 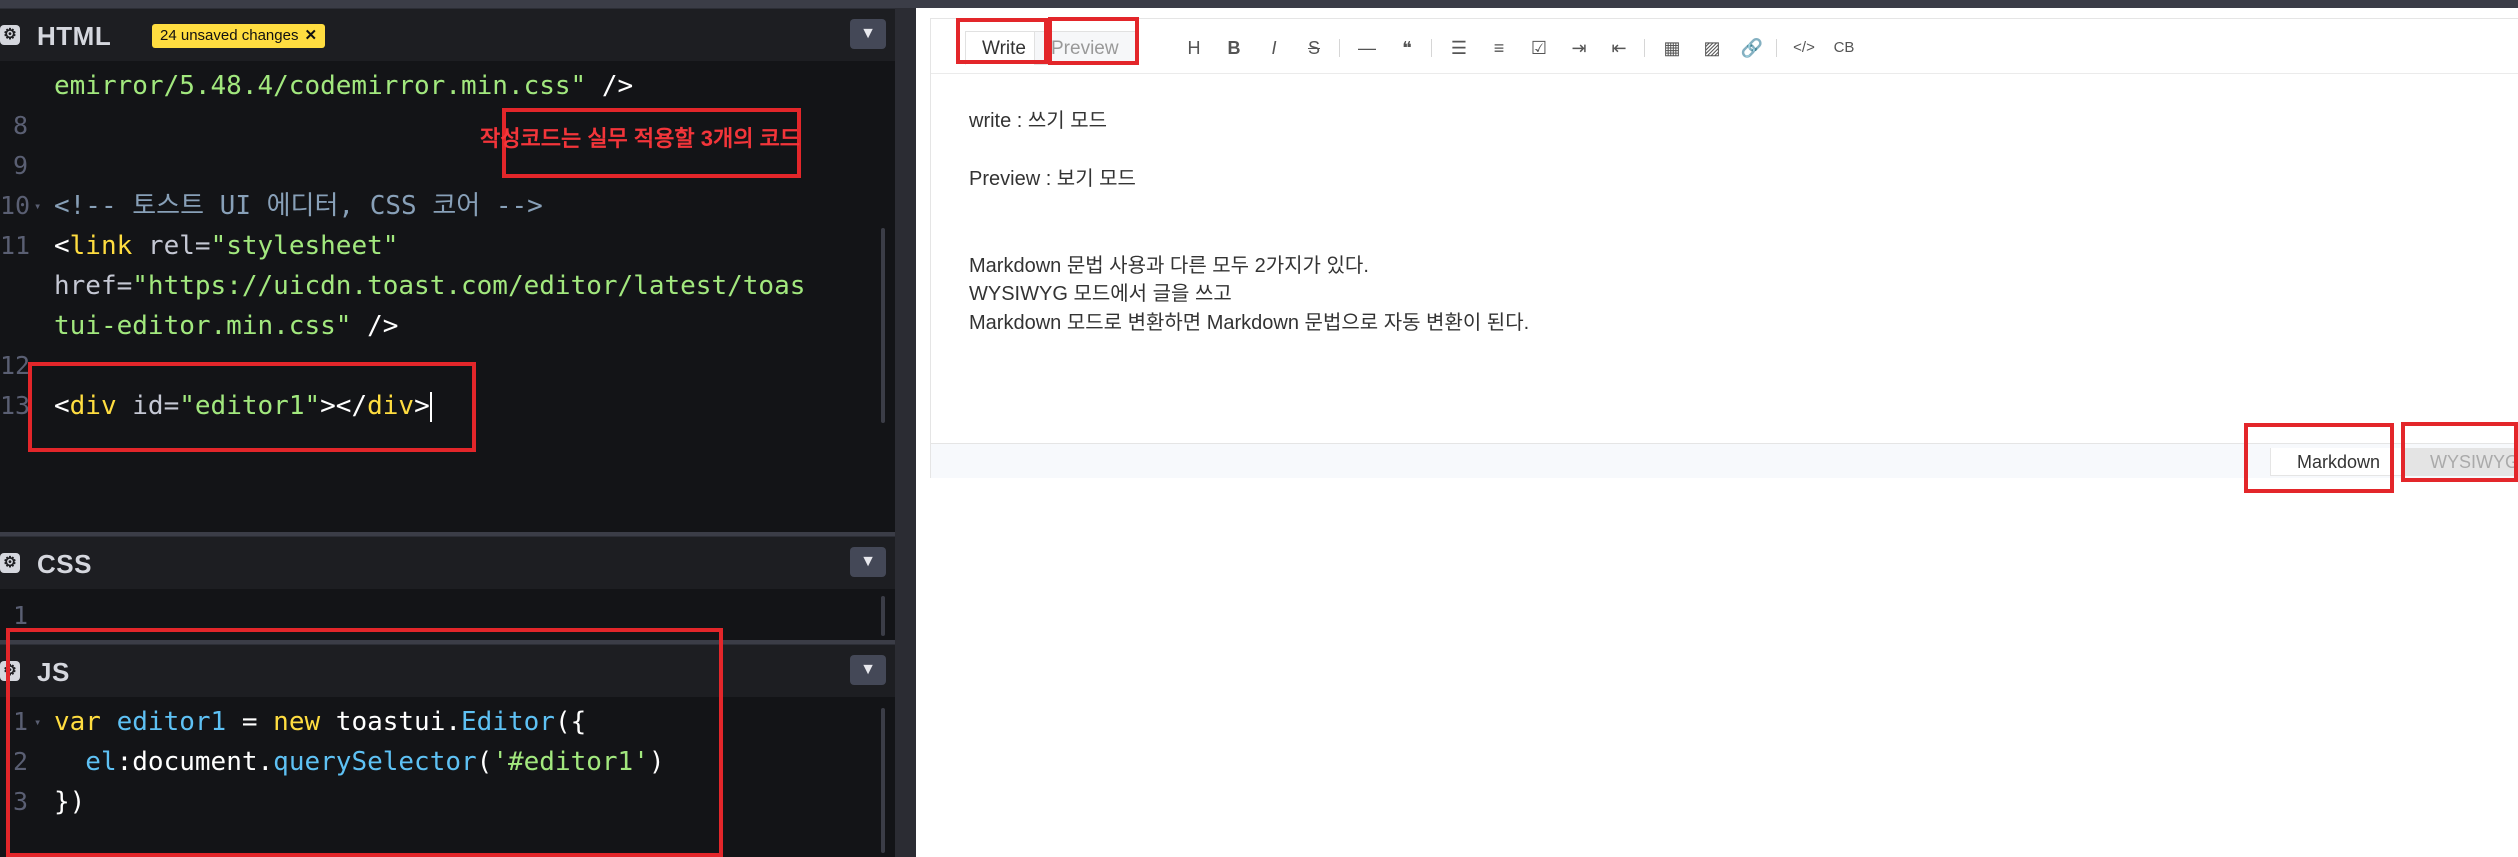 What do you see at coordinates (1804, 48) in the screenshot?
I see `code-icon: </>` at bounding box center [1804, 48].